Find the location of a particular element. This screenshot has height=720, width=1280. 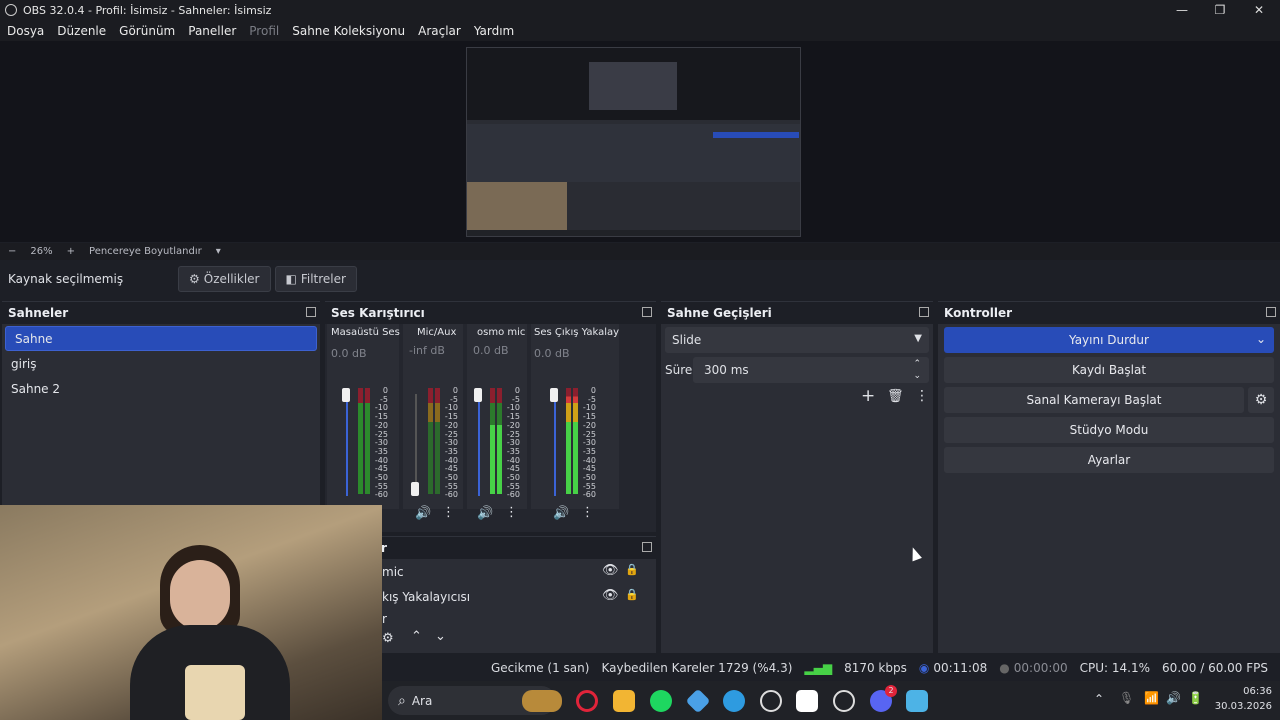

transition-select: Slide ▼ is located at coordinates (797, 340).